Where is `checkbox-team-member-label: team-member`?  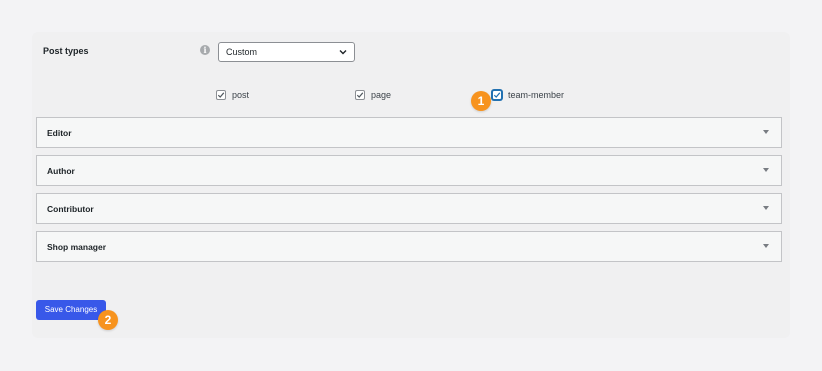
checkbox-team-member-label: team-member is located at coordinates (536, 95).